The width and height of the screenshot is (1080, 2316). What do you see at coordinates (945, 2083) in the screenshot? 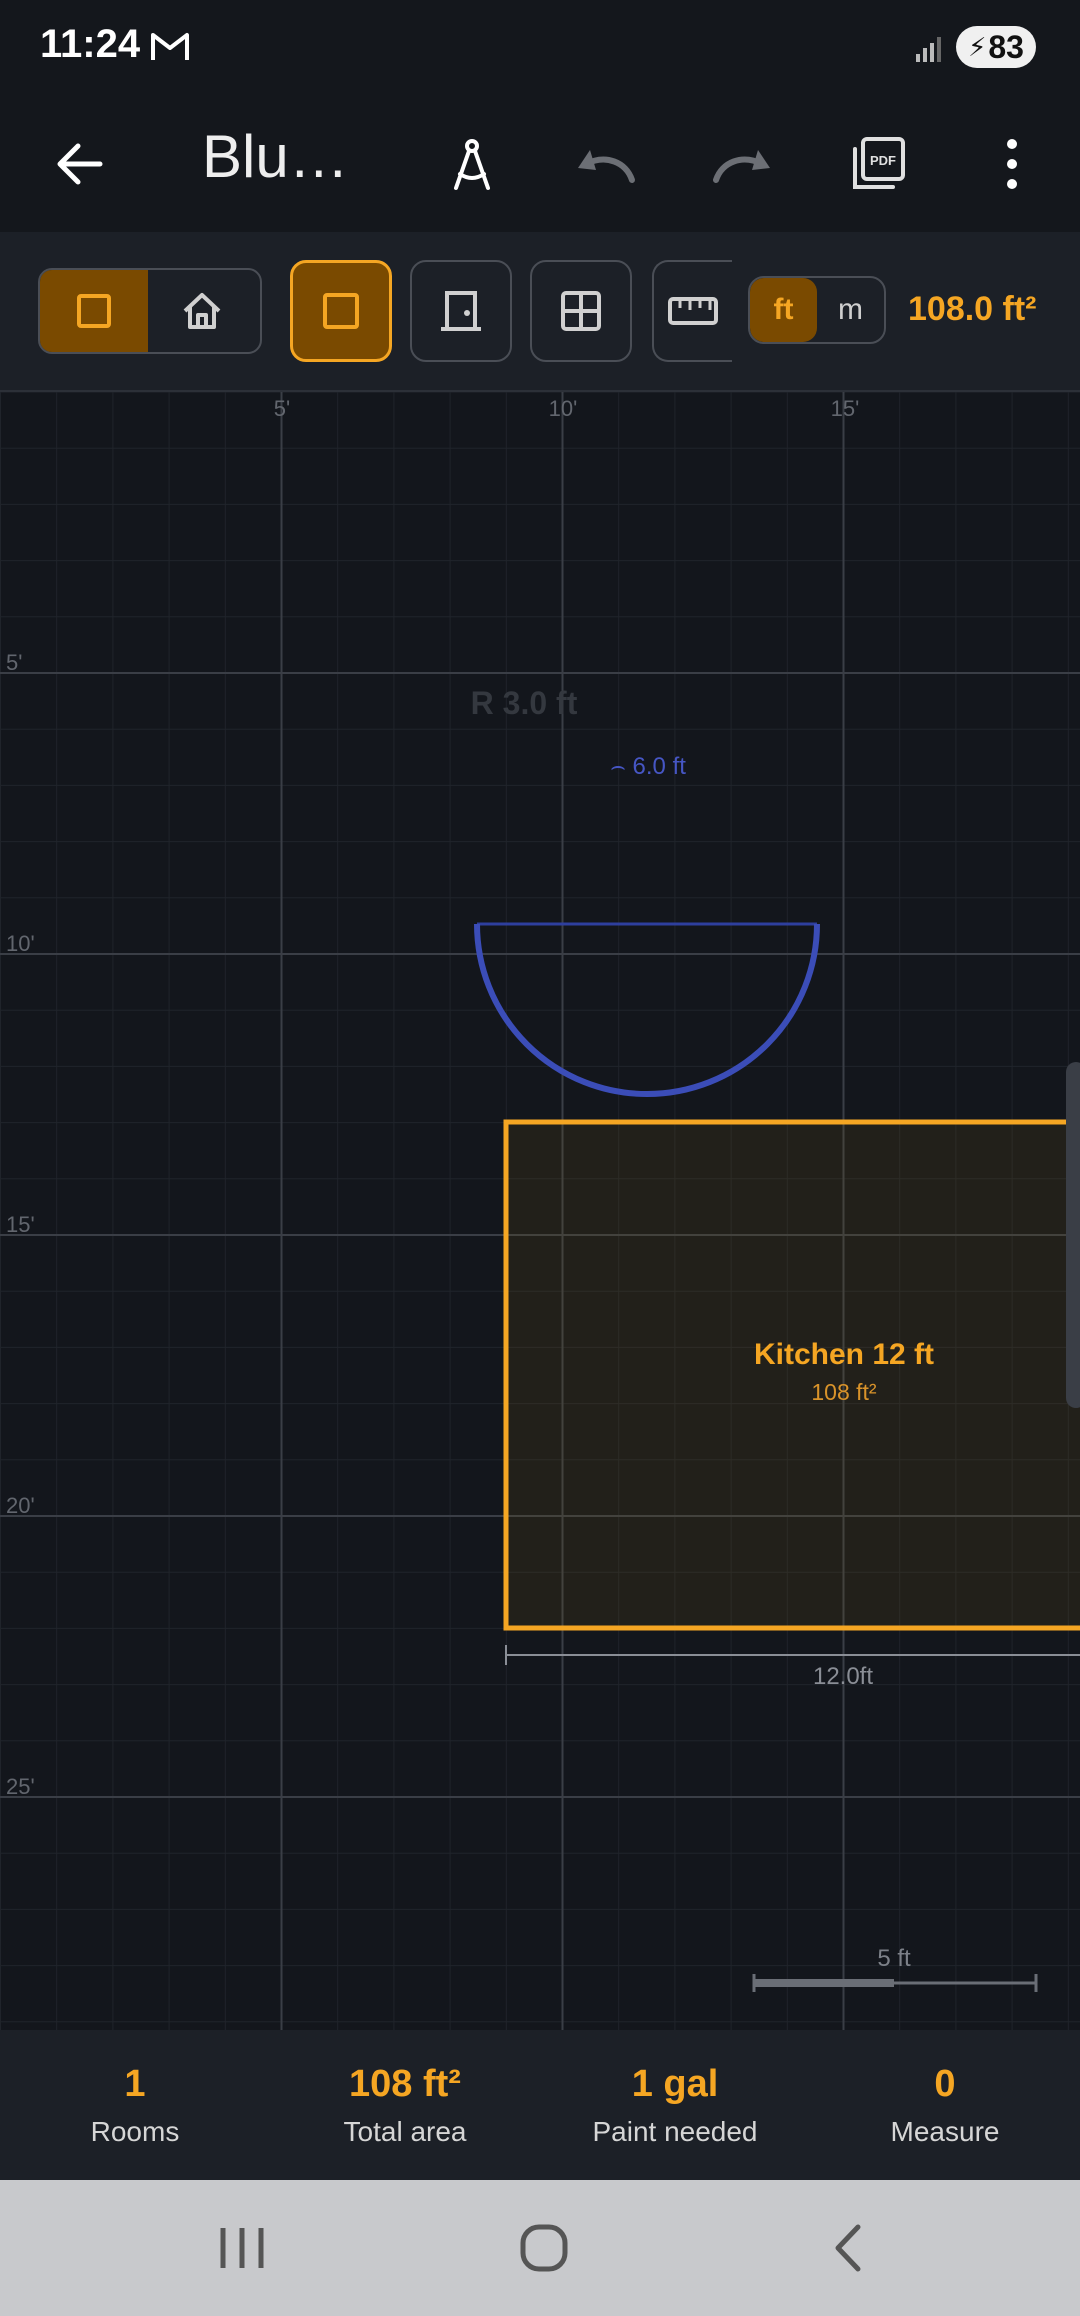
I see `stat-value: 0` at bounding box center [945, 2083].